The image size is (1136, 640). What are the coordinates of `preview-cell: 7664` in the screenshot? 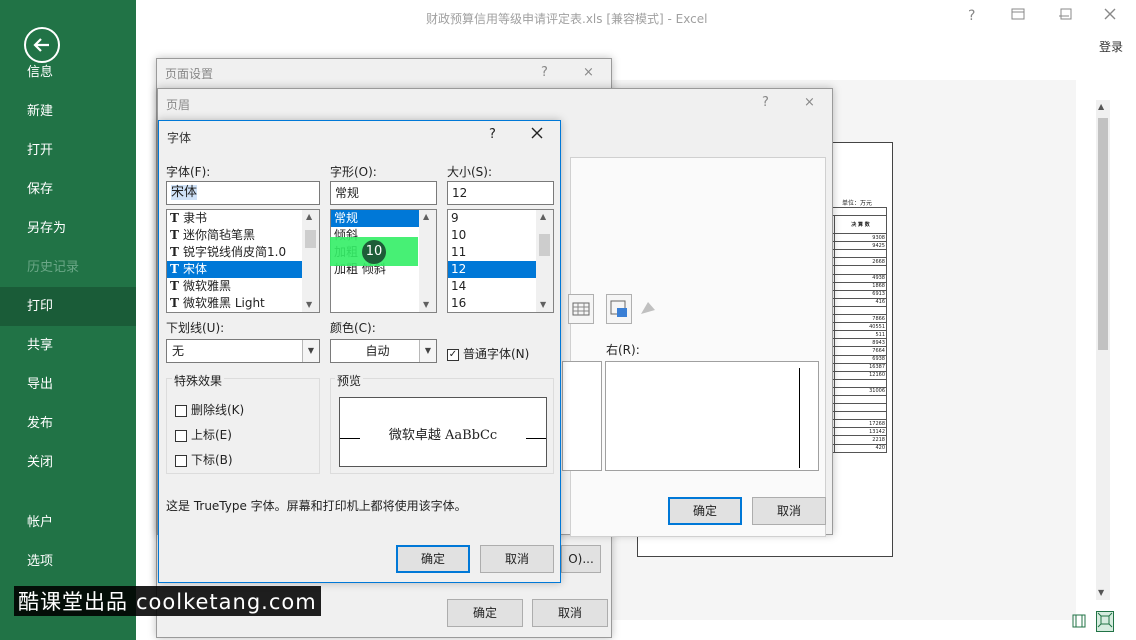 It's located at (860, 351).